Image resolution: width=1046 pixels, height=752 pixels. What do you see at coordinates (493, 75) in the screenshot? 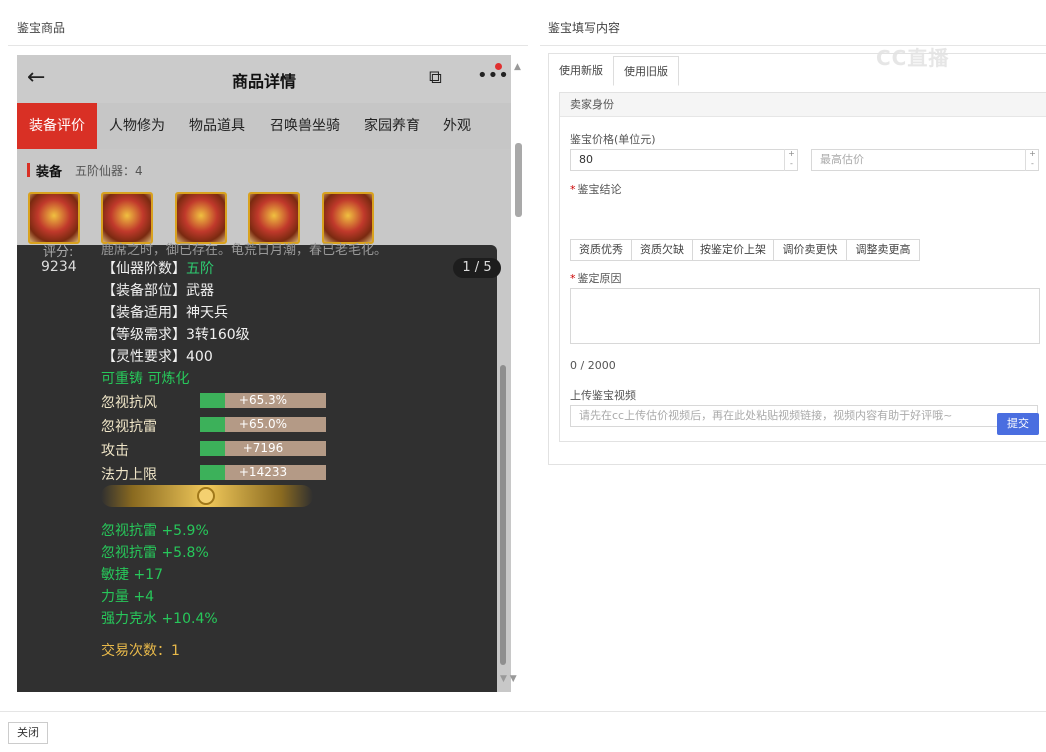
I see `more-icon: •••` at bounding box center [493, 75].